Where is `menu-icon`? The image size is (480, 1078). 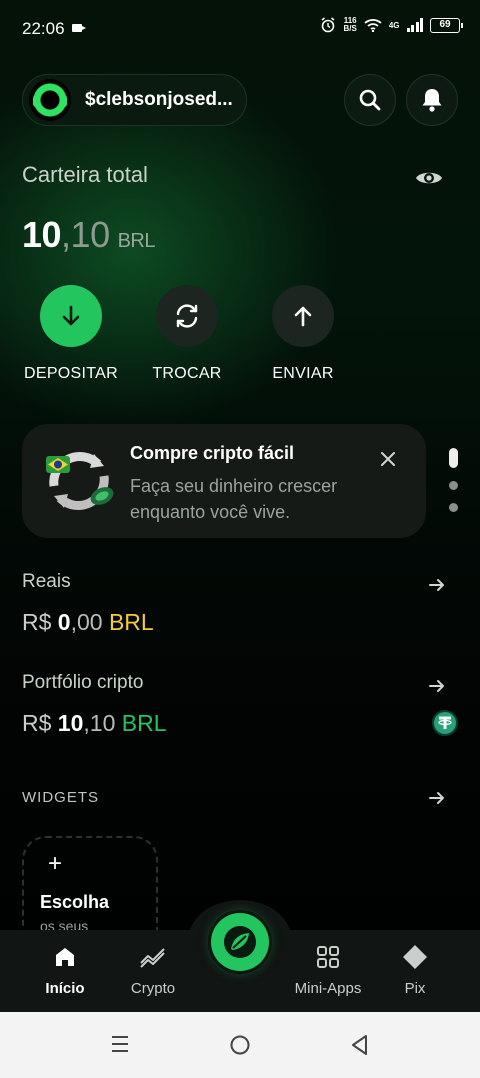
menu-icon is located at coordinates (120, 1044).